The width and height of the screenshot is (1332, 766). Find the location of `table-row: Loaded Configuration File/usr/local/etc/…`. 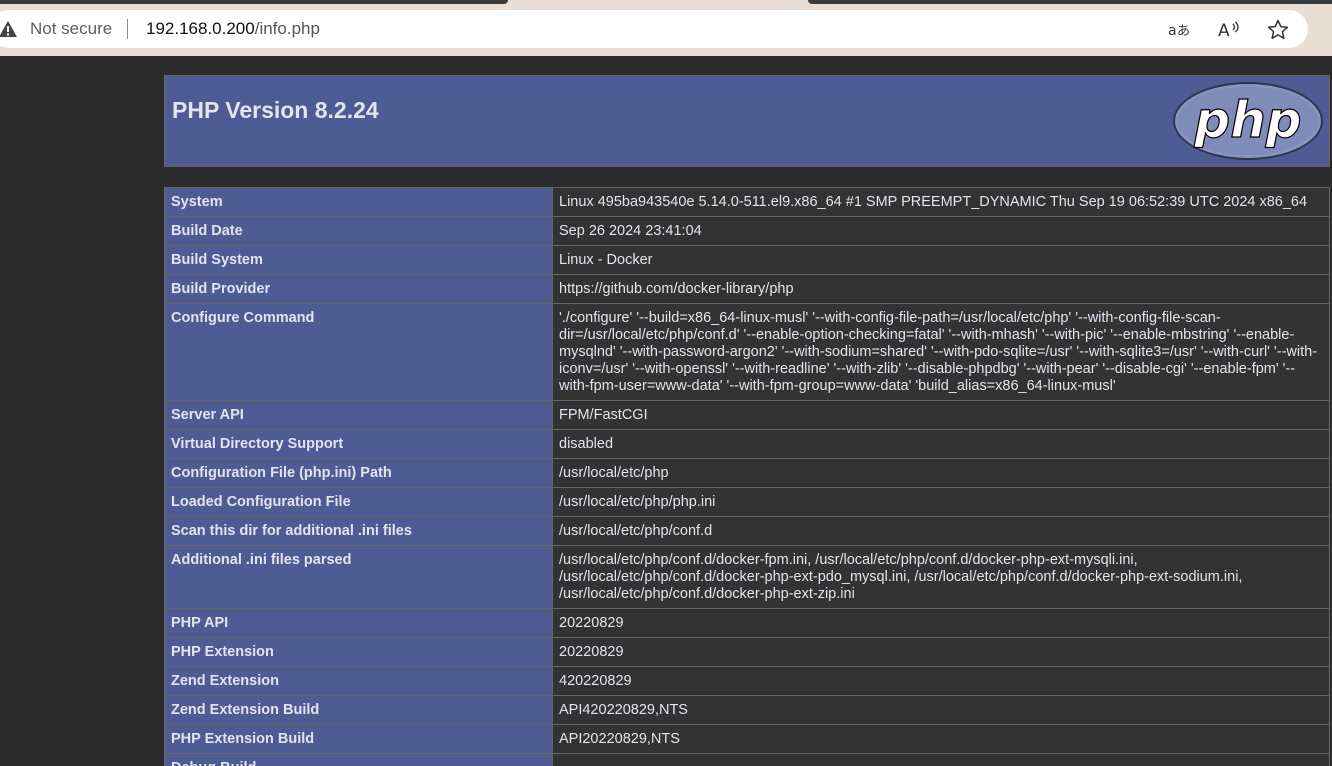

table-row: Loaded Configuration File/usr/local/etc/… is located at coordinates (747, 502).